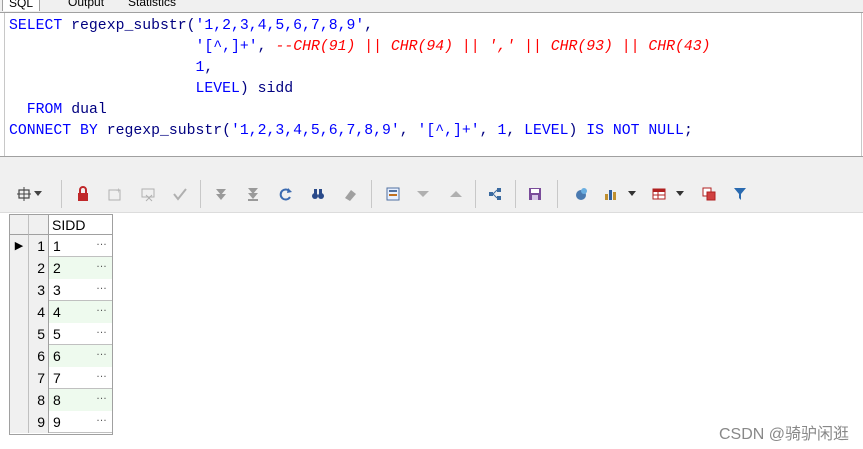  What do you see at coordinates (57, 290) in the screenshot?
I see `cell-value: 3` at bounding box center [57, 290].